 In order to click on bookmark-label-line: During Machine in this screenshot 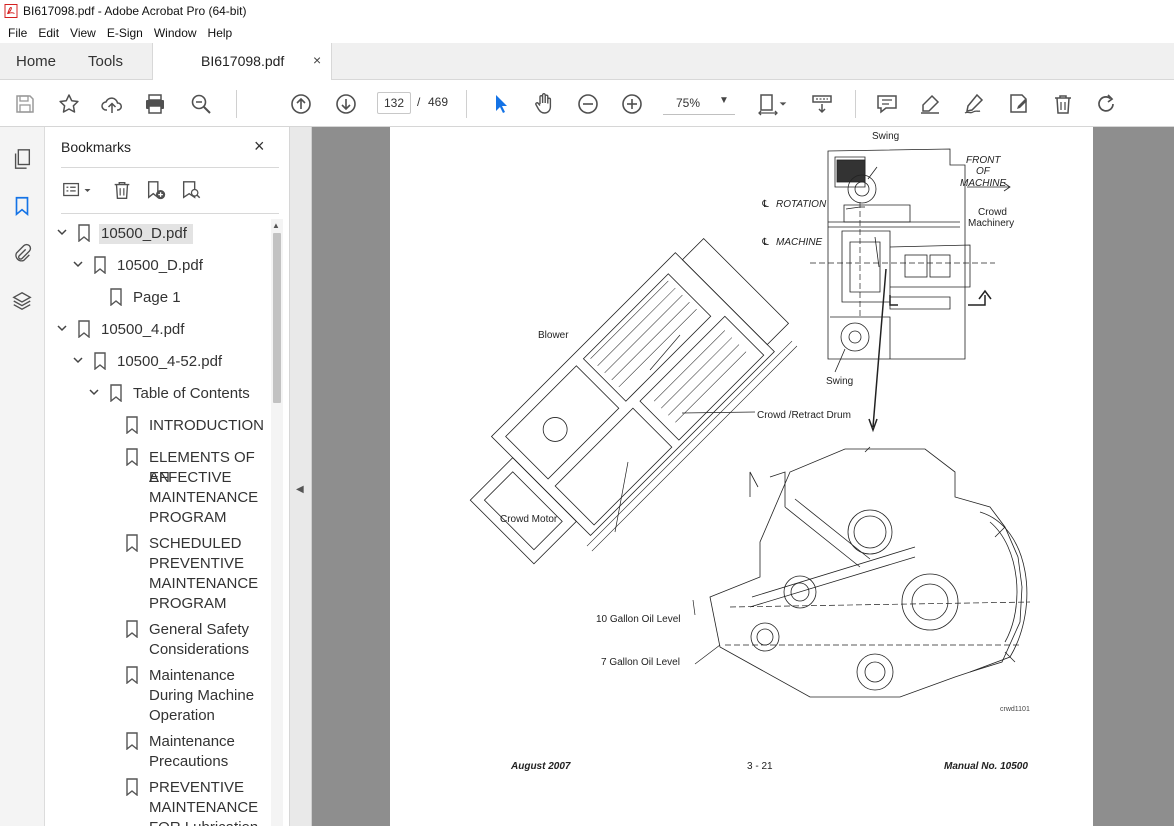, I will do `click(202, 695)`.